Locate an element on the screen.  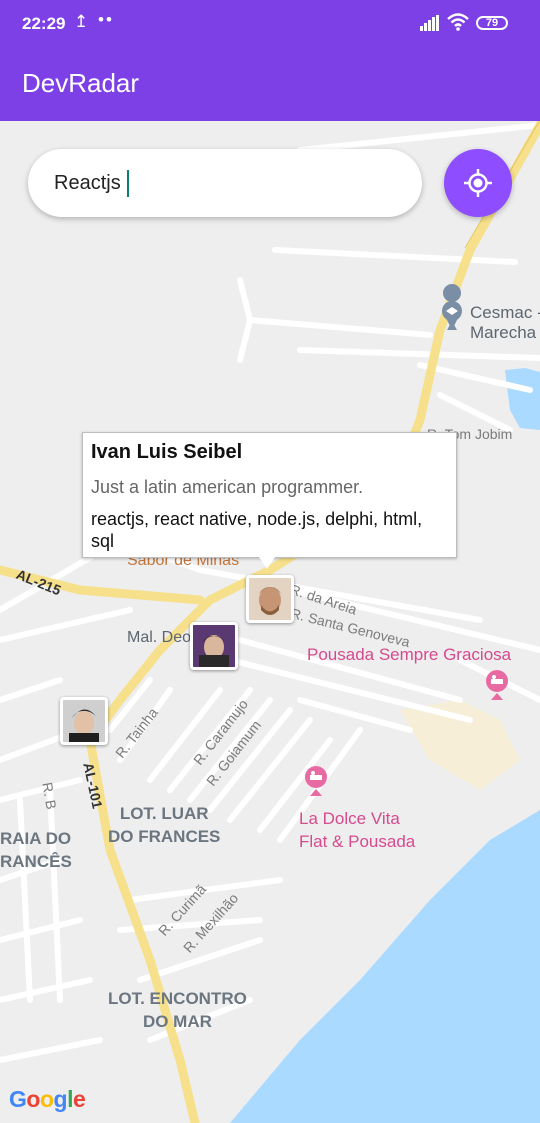
map-label-lot-luar: LOT. LUAR DO FRANCES is located at coordinates (164, 825).